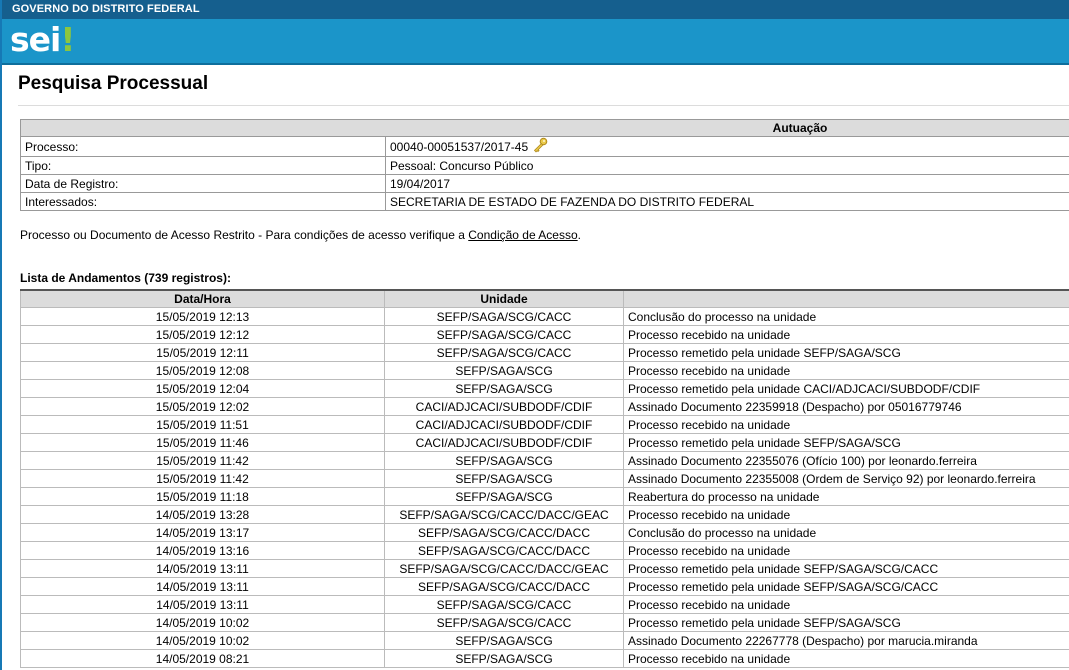  Describe the element at coordinates (35, 39) in the screenshot. I see `sei-logo-text: sei` at that location.